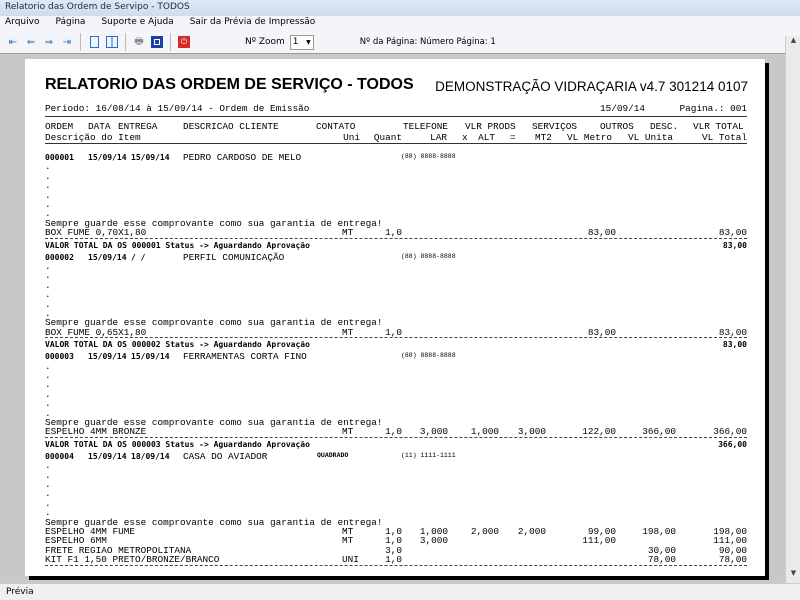 Image resolution: width=800 pixels, height=600 pixels. What do you see at coordinates (150, 456) in the screenshot?
I see `order-delivery-date: 18/09/14` at bounding box center [150, 456].